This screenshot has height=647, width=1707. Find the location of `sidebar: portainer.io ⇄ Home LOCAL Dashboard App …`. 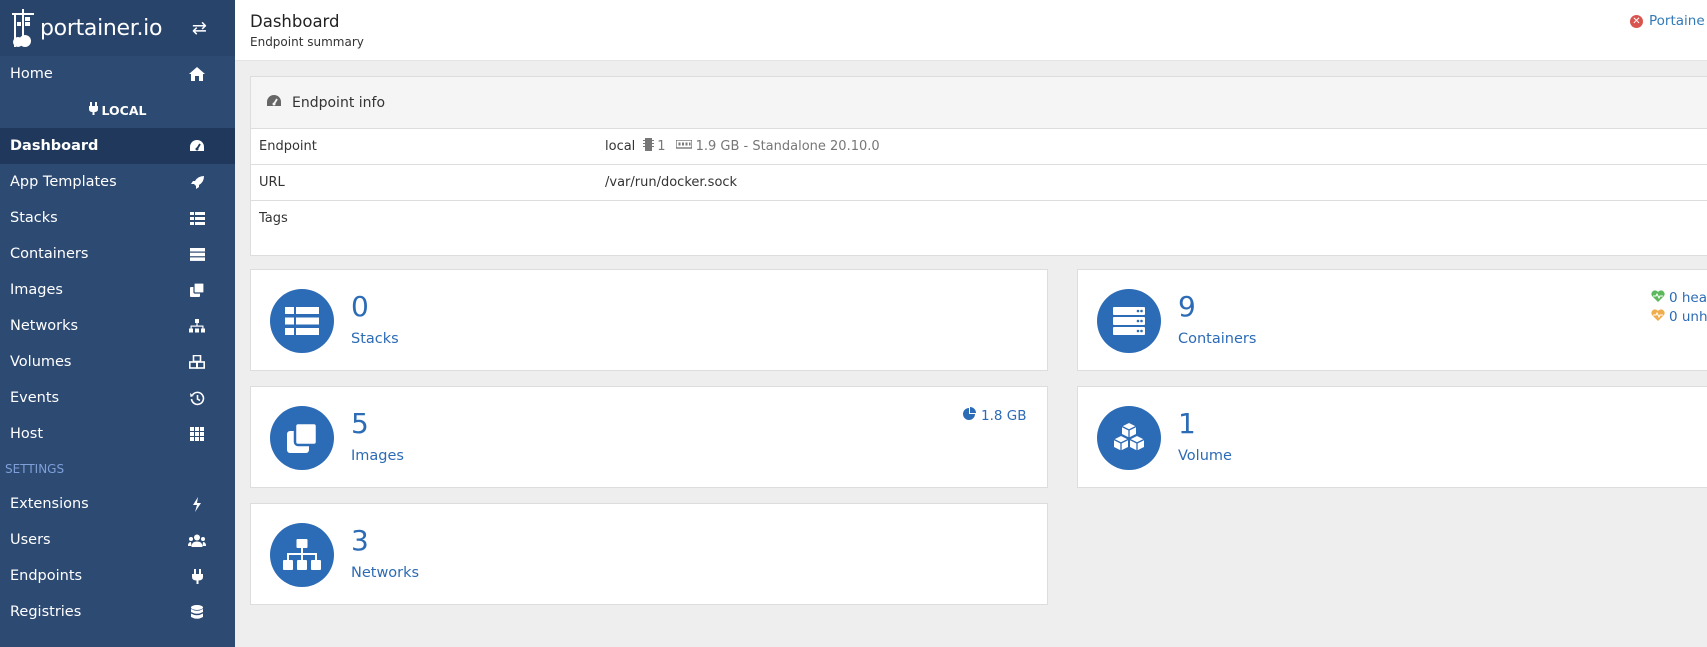

sidebar: portainer.io ⇄ Home LOCAL Dashboard App … is located at coordinates (117, 323).